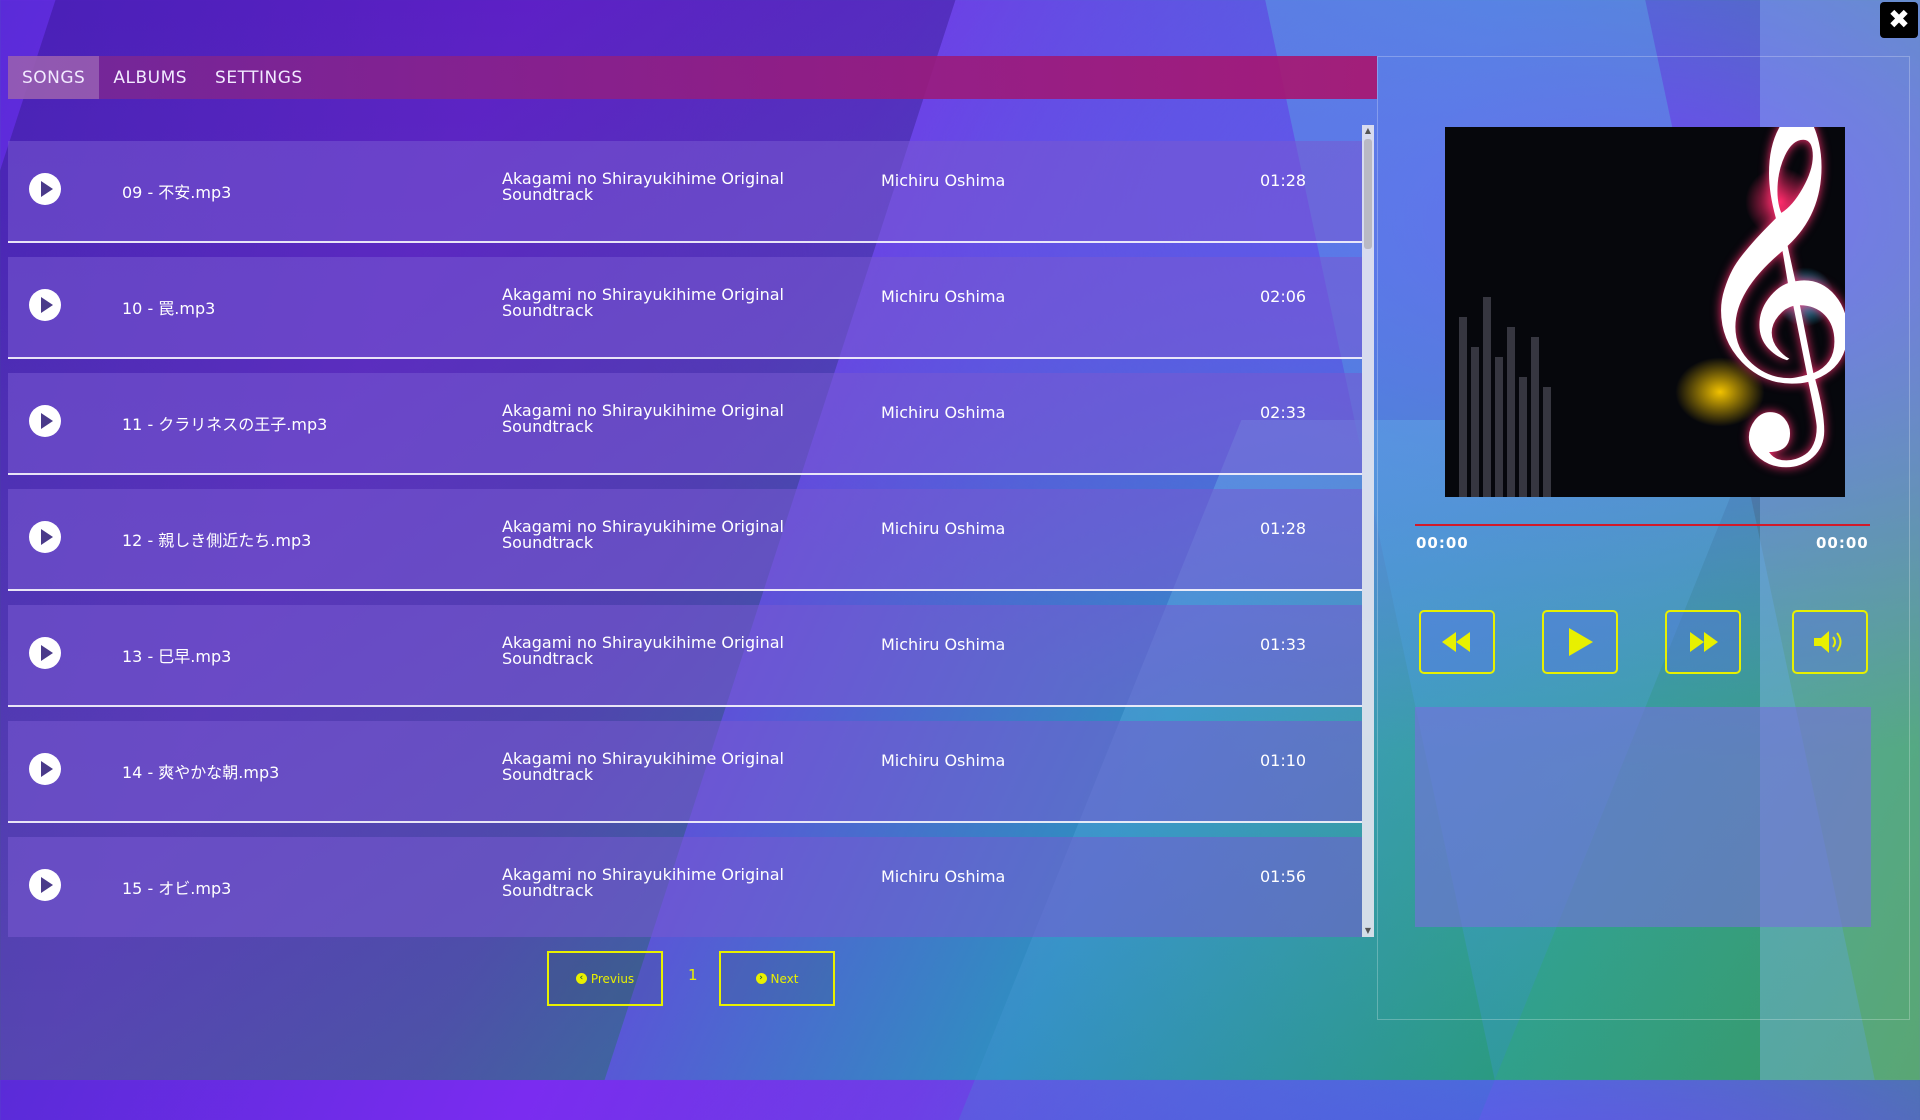 The width and height of the screenshot is (1920, 1120). I want to click on previous-page-button: ‹ Previus, so click(605, 978).